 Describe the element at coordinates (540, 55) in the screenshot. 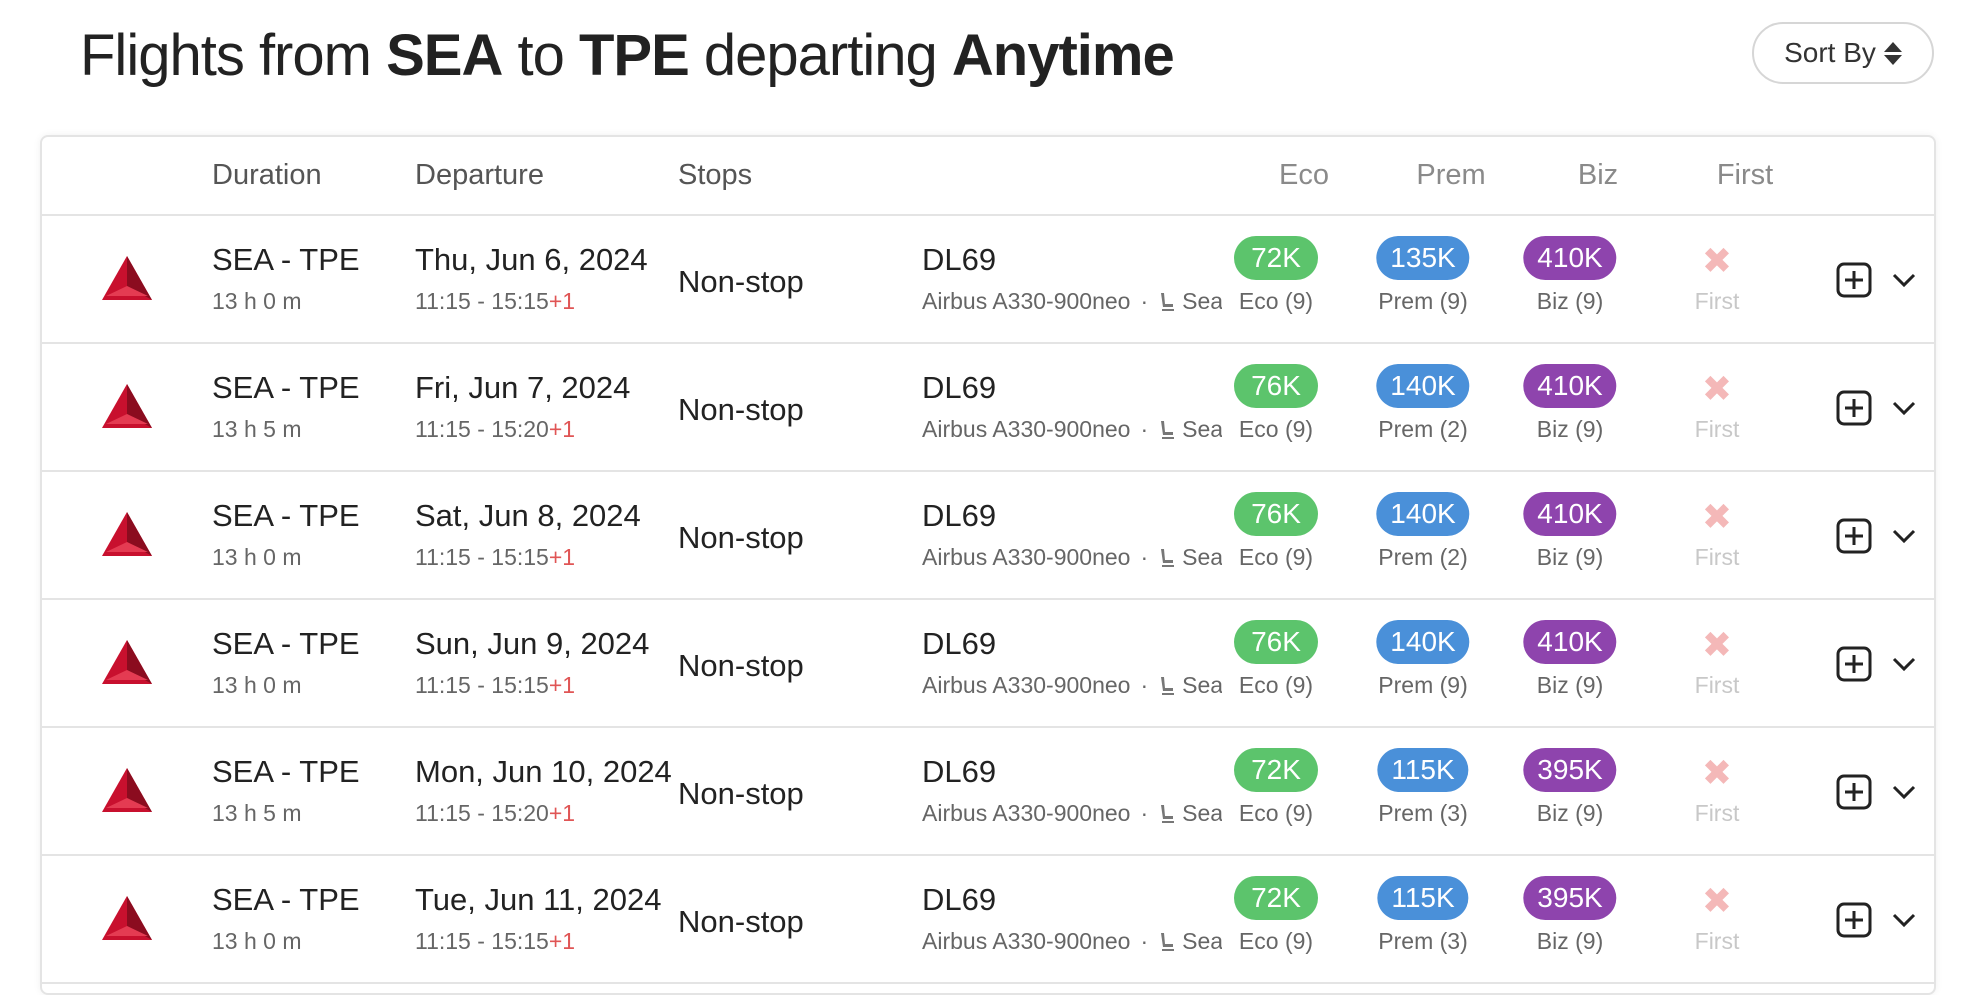

I see `title-to: to` at that location.